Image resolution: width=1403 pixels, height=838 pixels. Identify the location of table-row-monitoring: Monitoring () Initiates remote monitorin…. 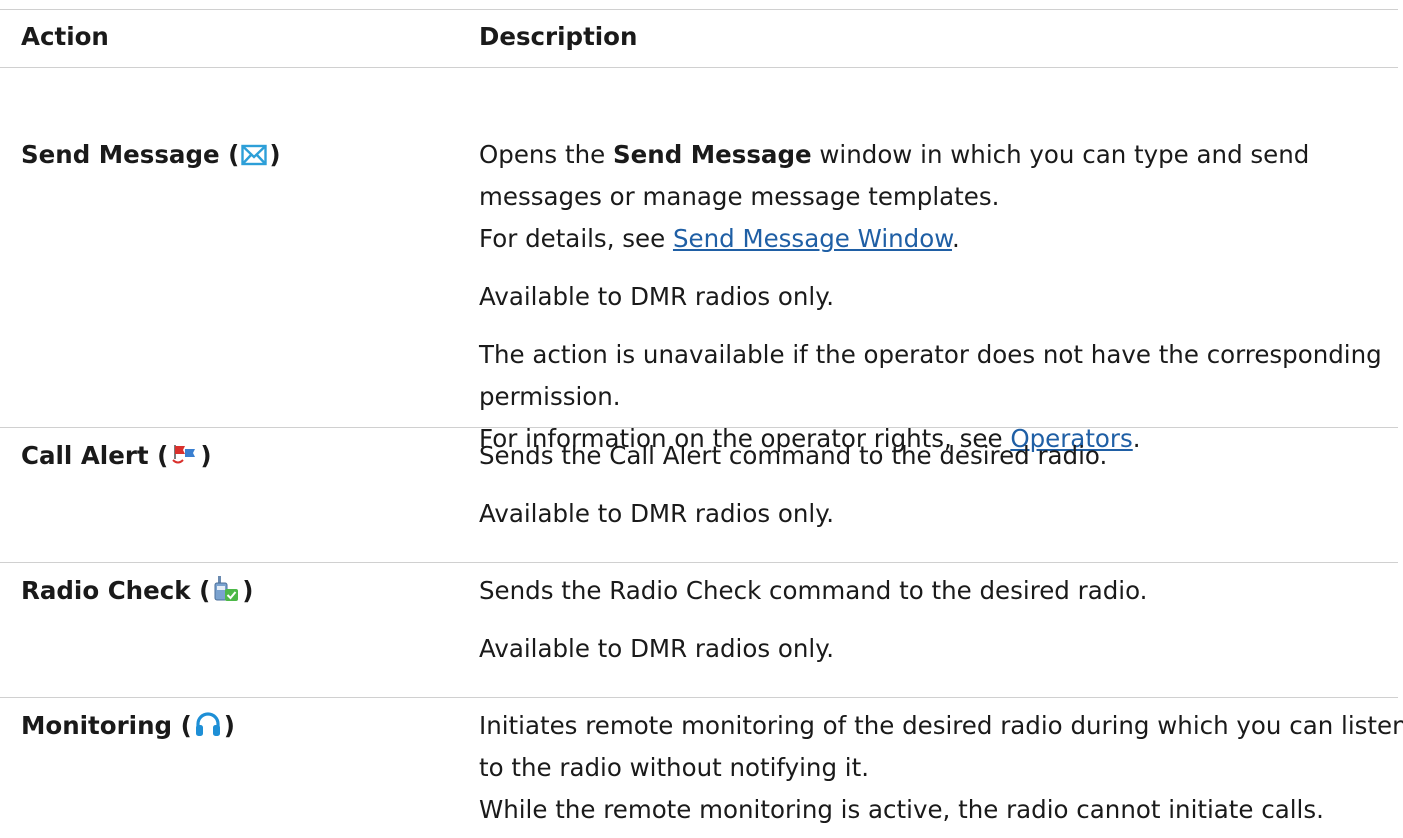
(712, 767).